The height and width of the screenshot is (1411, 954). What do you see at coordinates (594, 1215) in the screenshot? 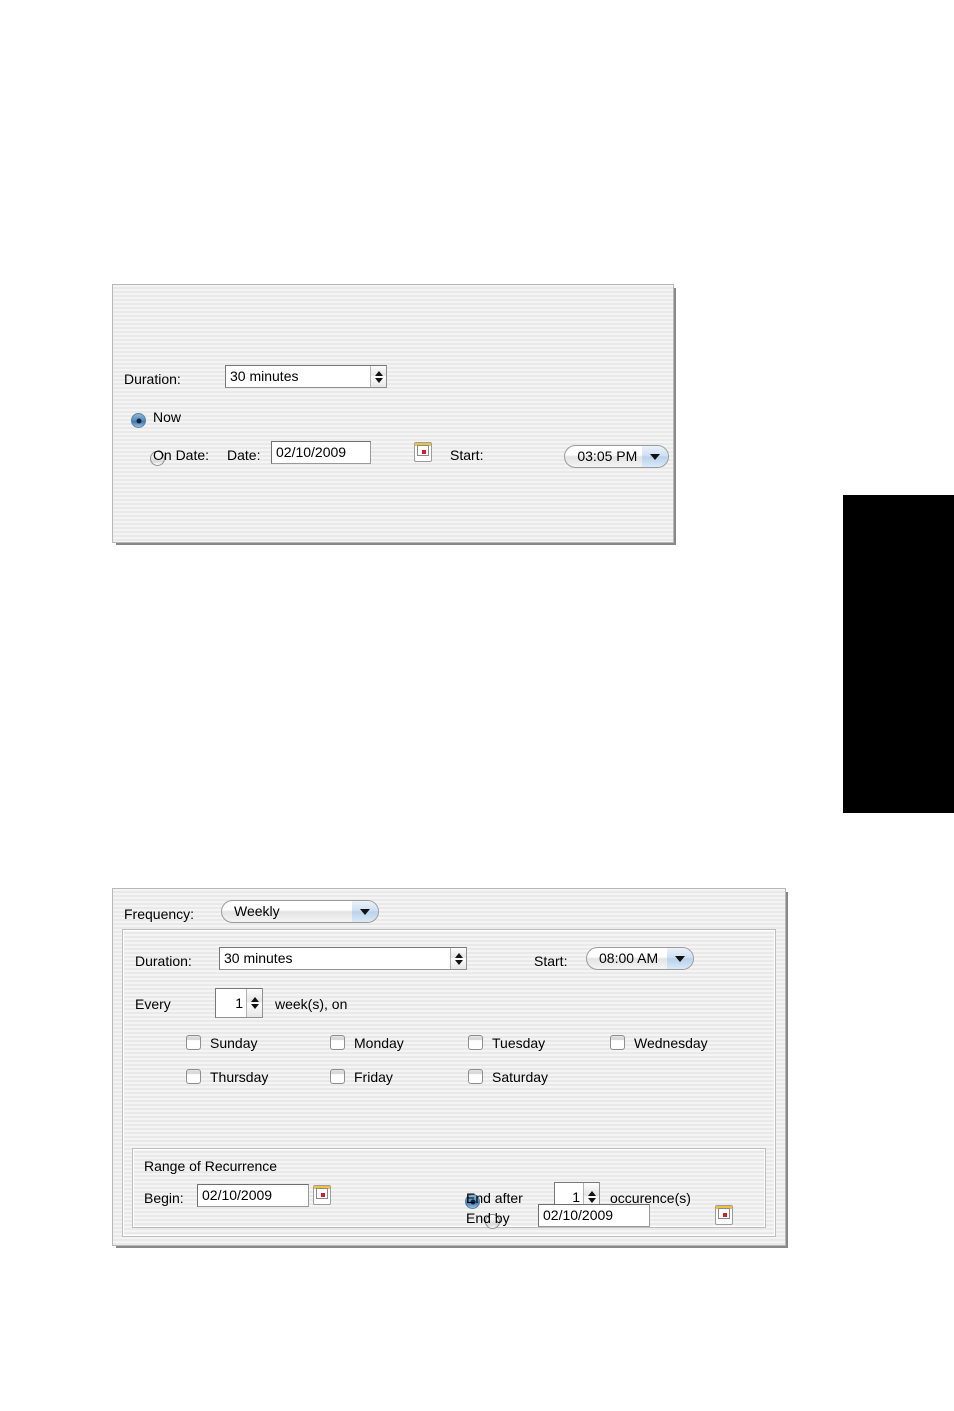
I see `end-by-date-input: 02/10/2009` at bounding box center [594, 1215].